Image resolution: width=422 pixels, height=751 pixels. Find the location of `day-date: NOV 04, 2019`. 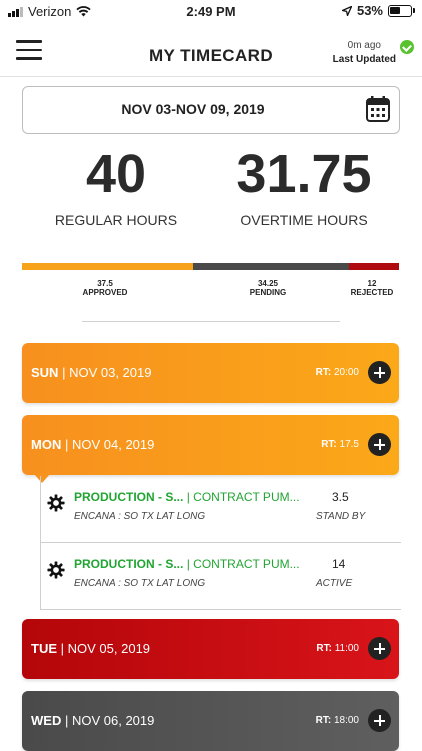

day-date: NOV 04, 2019 is located at coordinates (113, 444).